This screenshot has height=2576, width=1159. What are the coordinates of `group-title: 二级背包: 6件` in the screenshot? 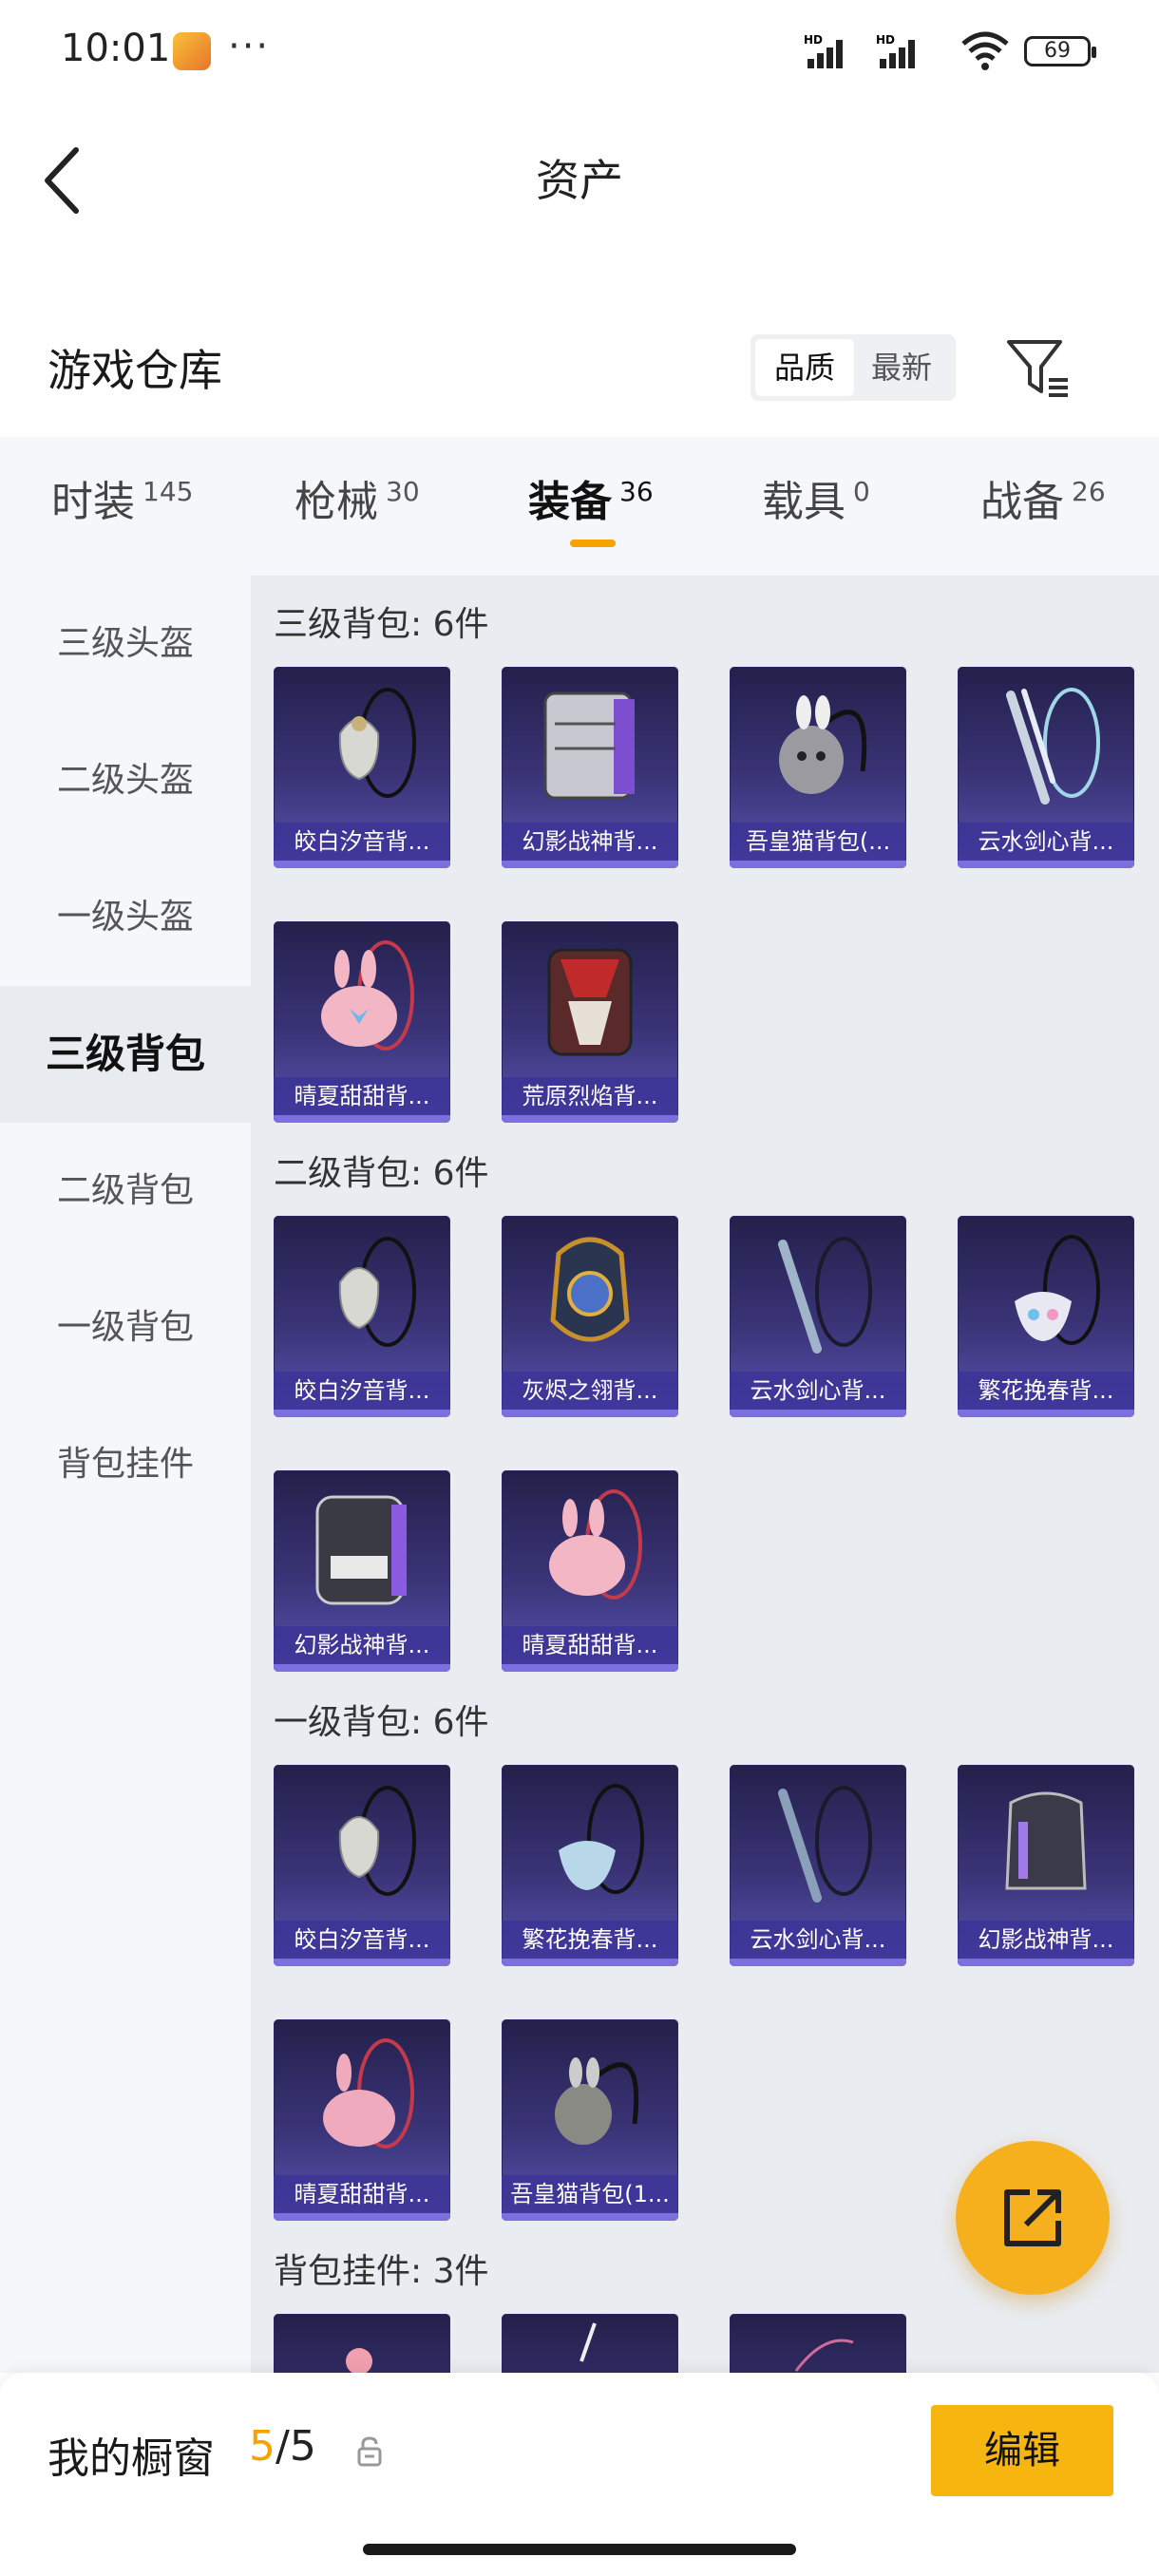 It's located at (381, 1173).